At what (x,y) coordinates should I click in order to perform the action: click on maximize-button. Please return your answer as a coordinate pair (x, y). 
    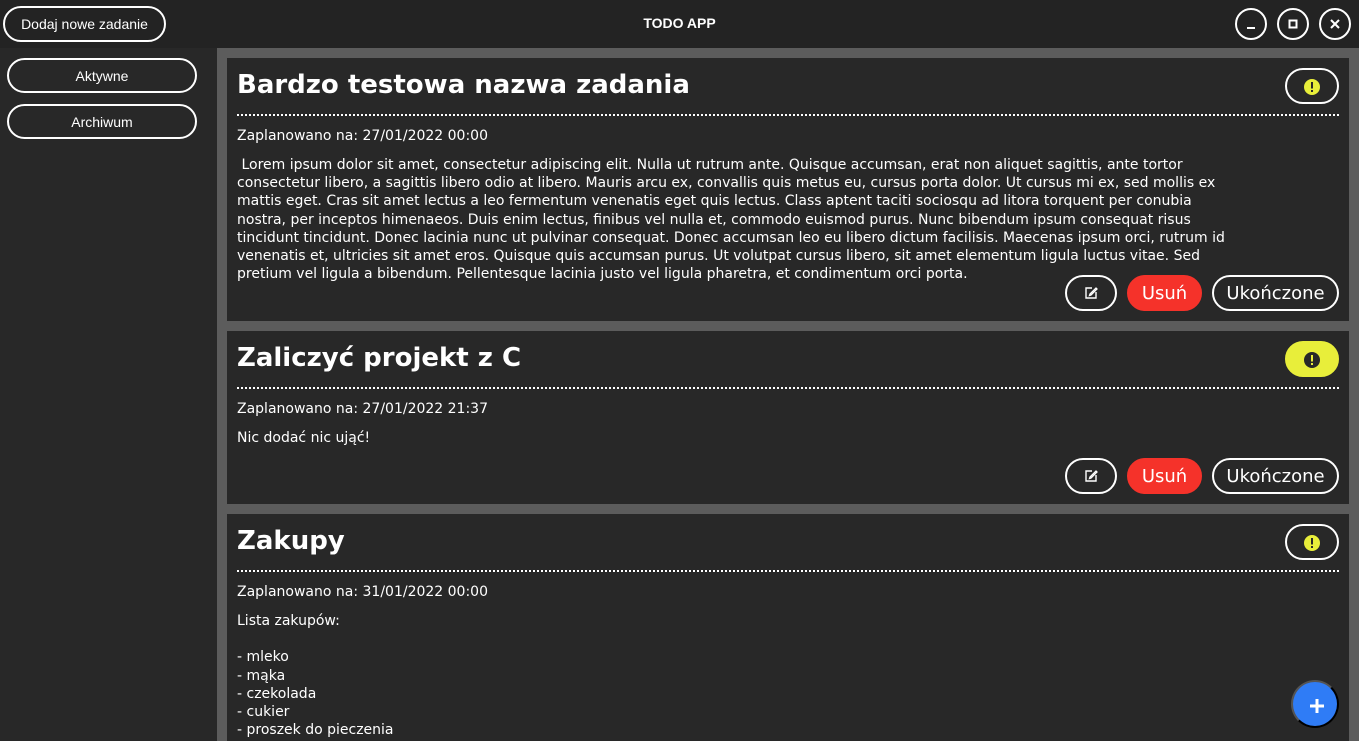
    Looking at the image, I should click on (1293, 24).